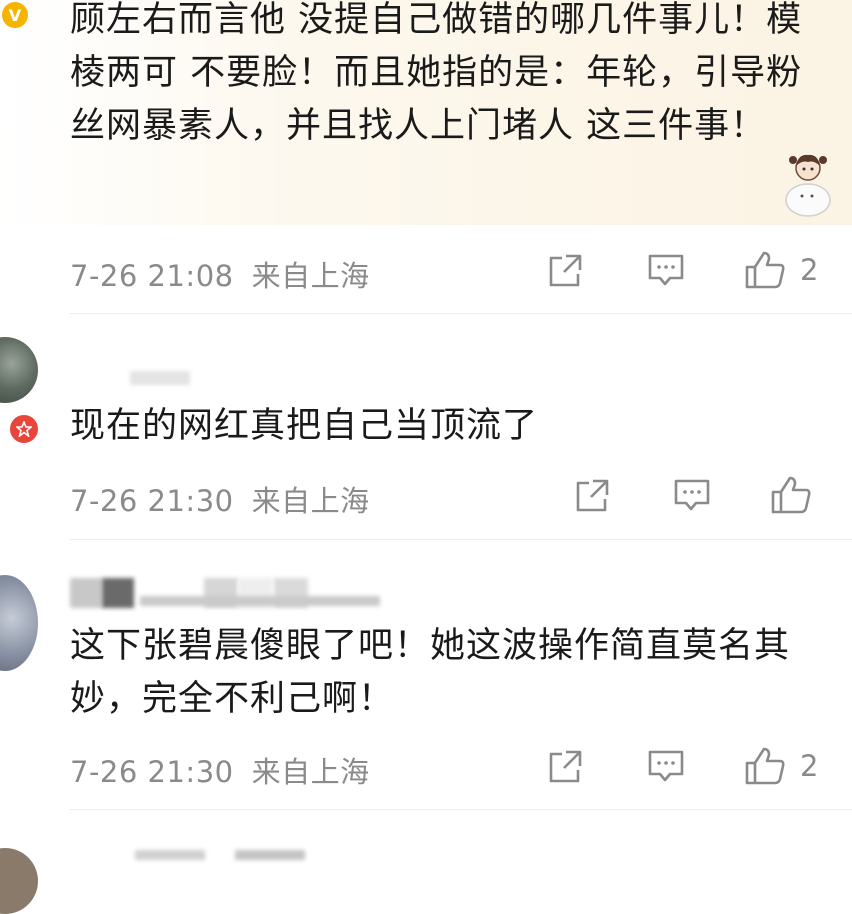 The image size is (852, 914). I want to click on comment-item-partial, so click(426, 862).